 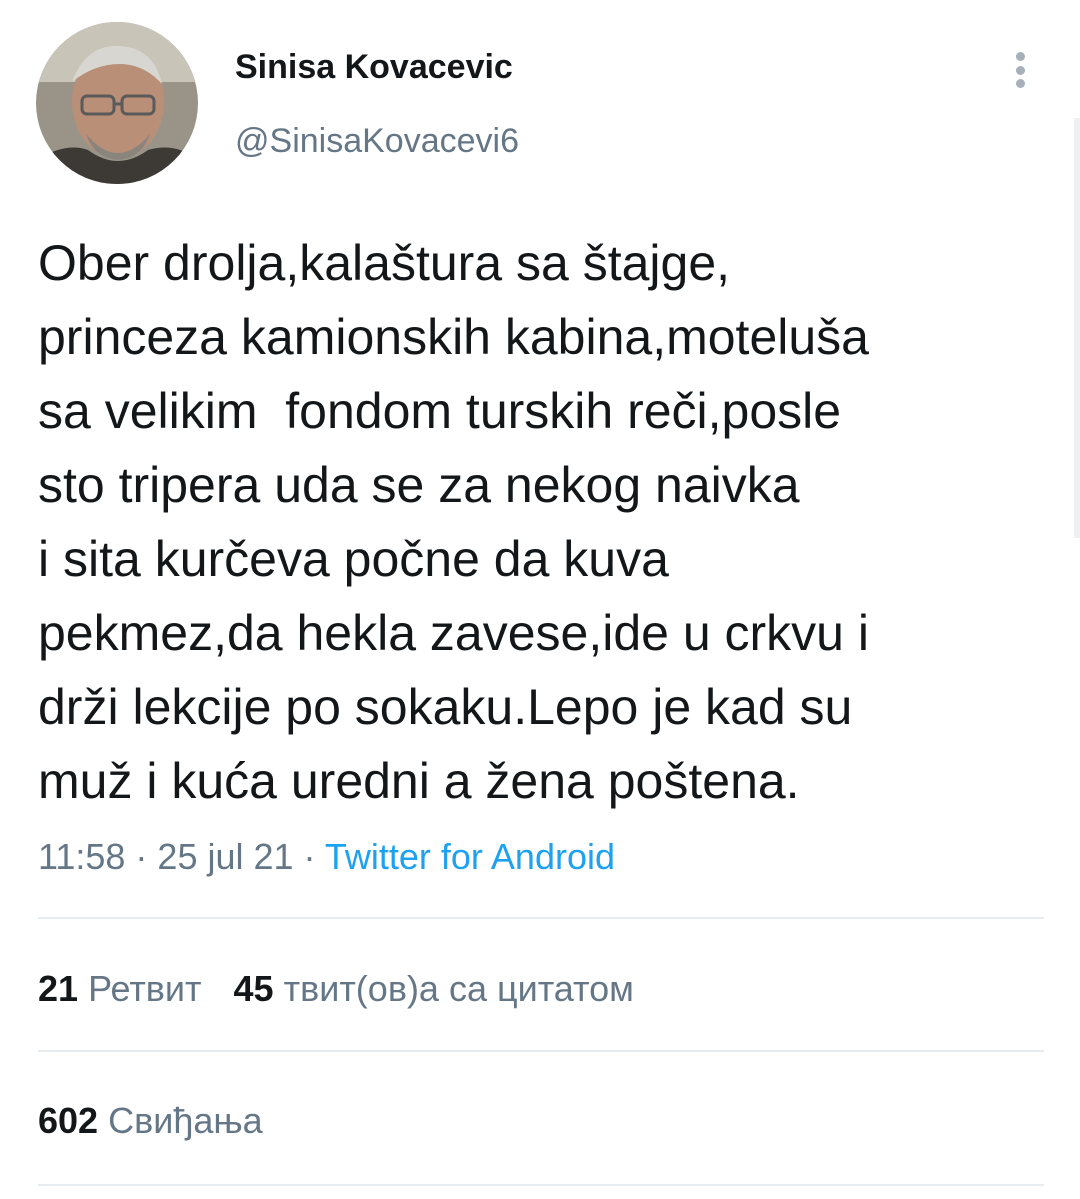 I want to click on quotes-stat: 45 твит(ов)а са цитатом, so click(x=434, y=988).